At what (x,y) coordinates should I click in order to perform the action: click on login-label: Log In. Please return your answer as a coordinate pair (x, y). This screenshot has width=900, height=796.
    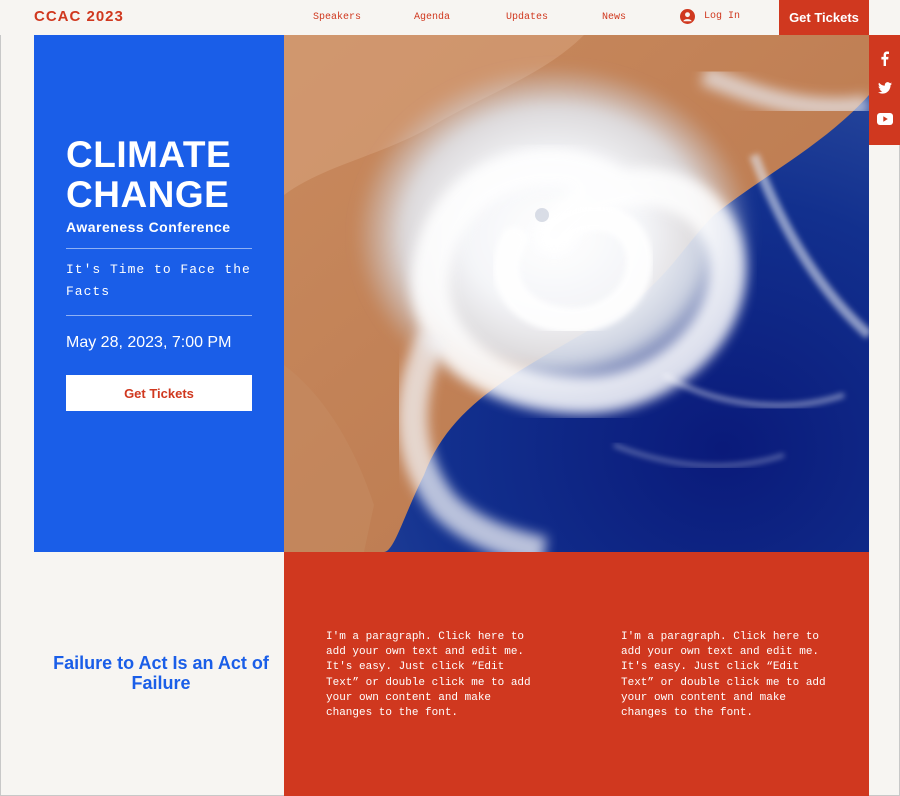
    Looking at the image, I should click on (722, 16).